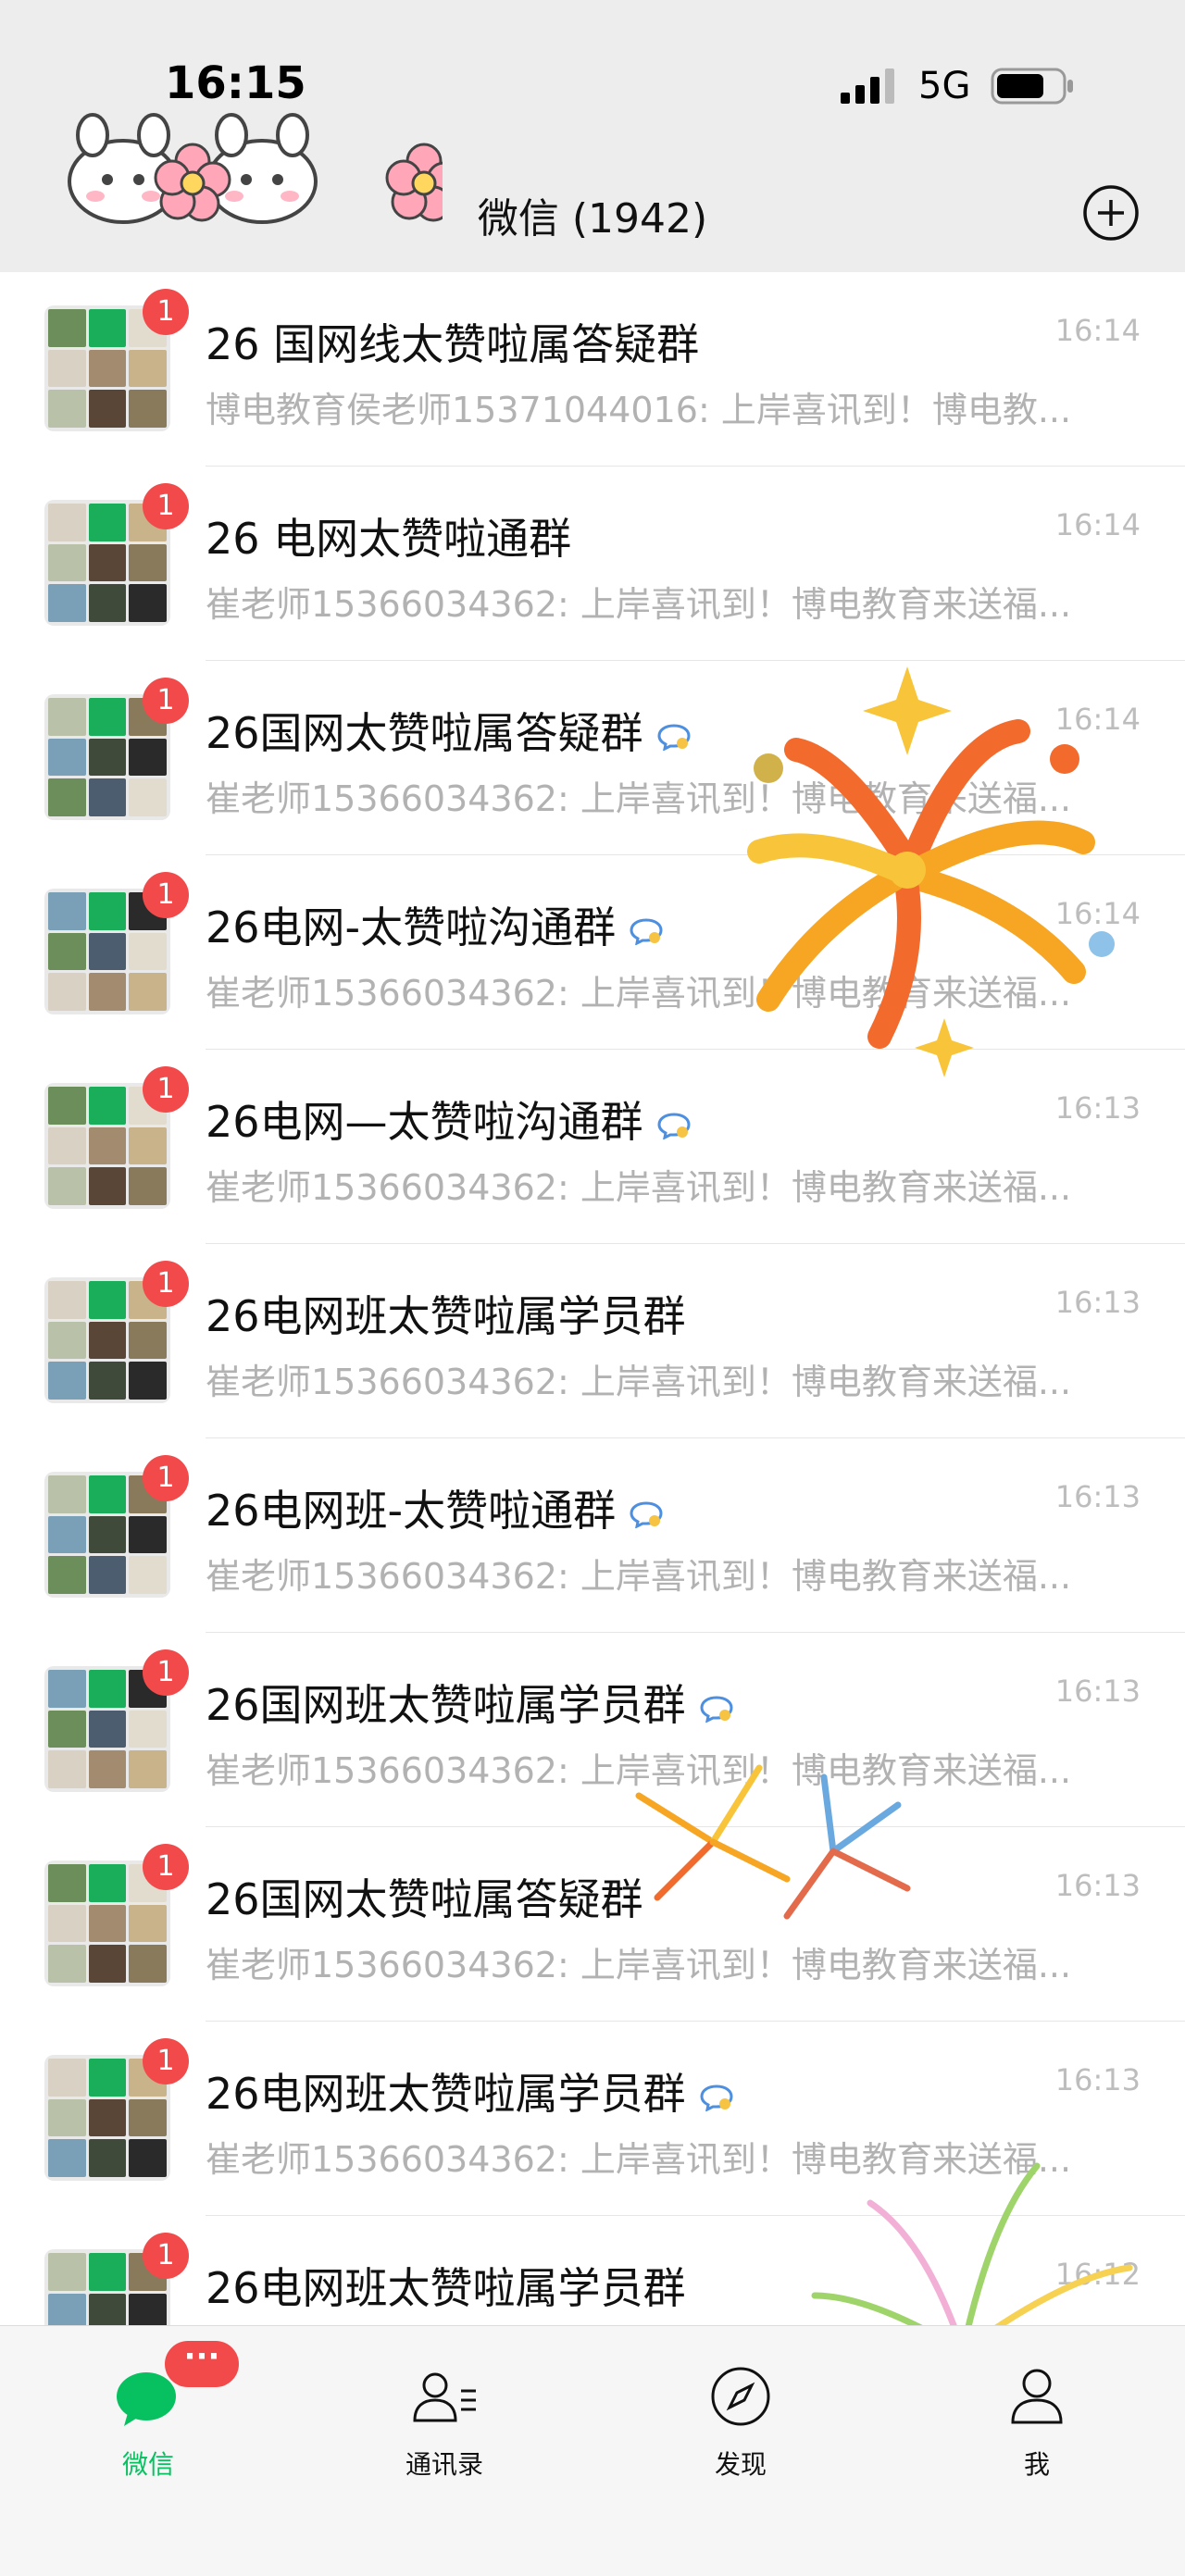 The image size is (1185, 2576). I want to click on tab-chats: 微信 ···, so click(148, 2411).